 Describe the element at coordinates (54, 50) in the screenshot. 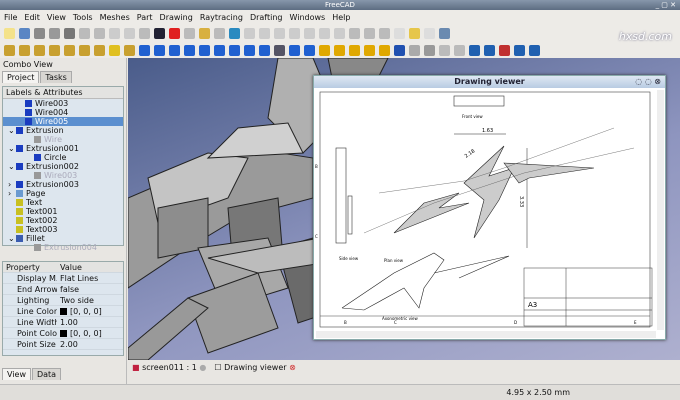

I see `arc-icon` at that location.